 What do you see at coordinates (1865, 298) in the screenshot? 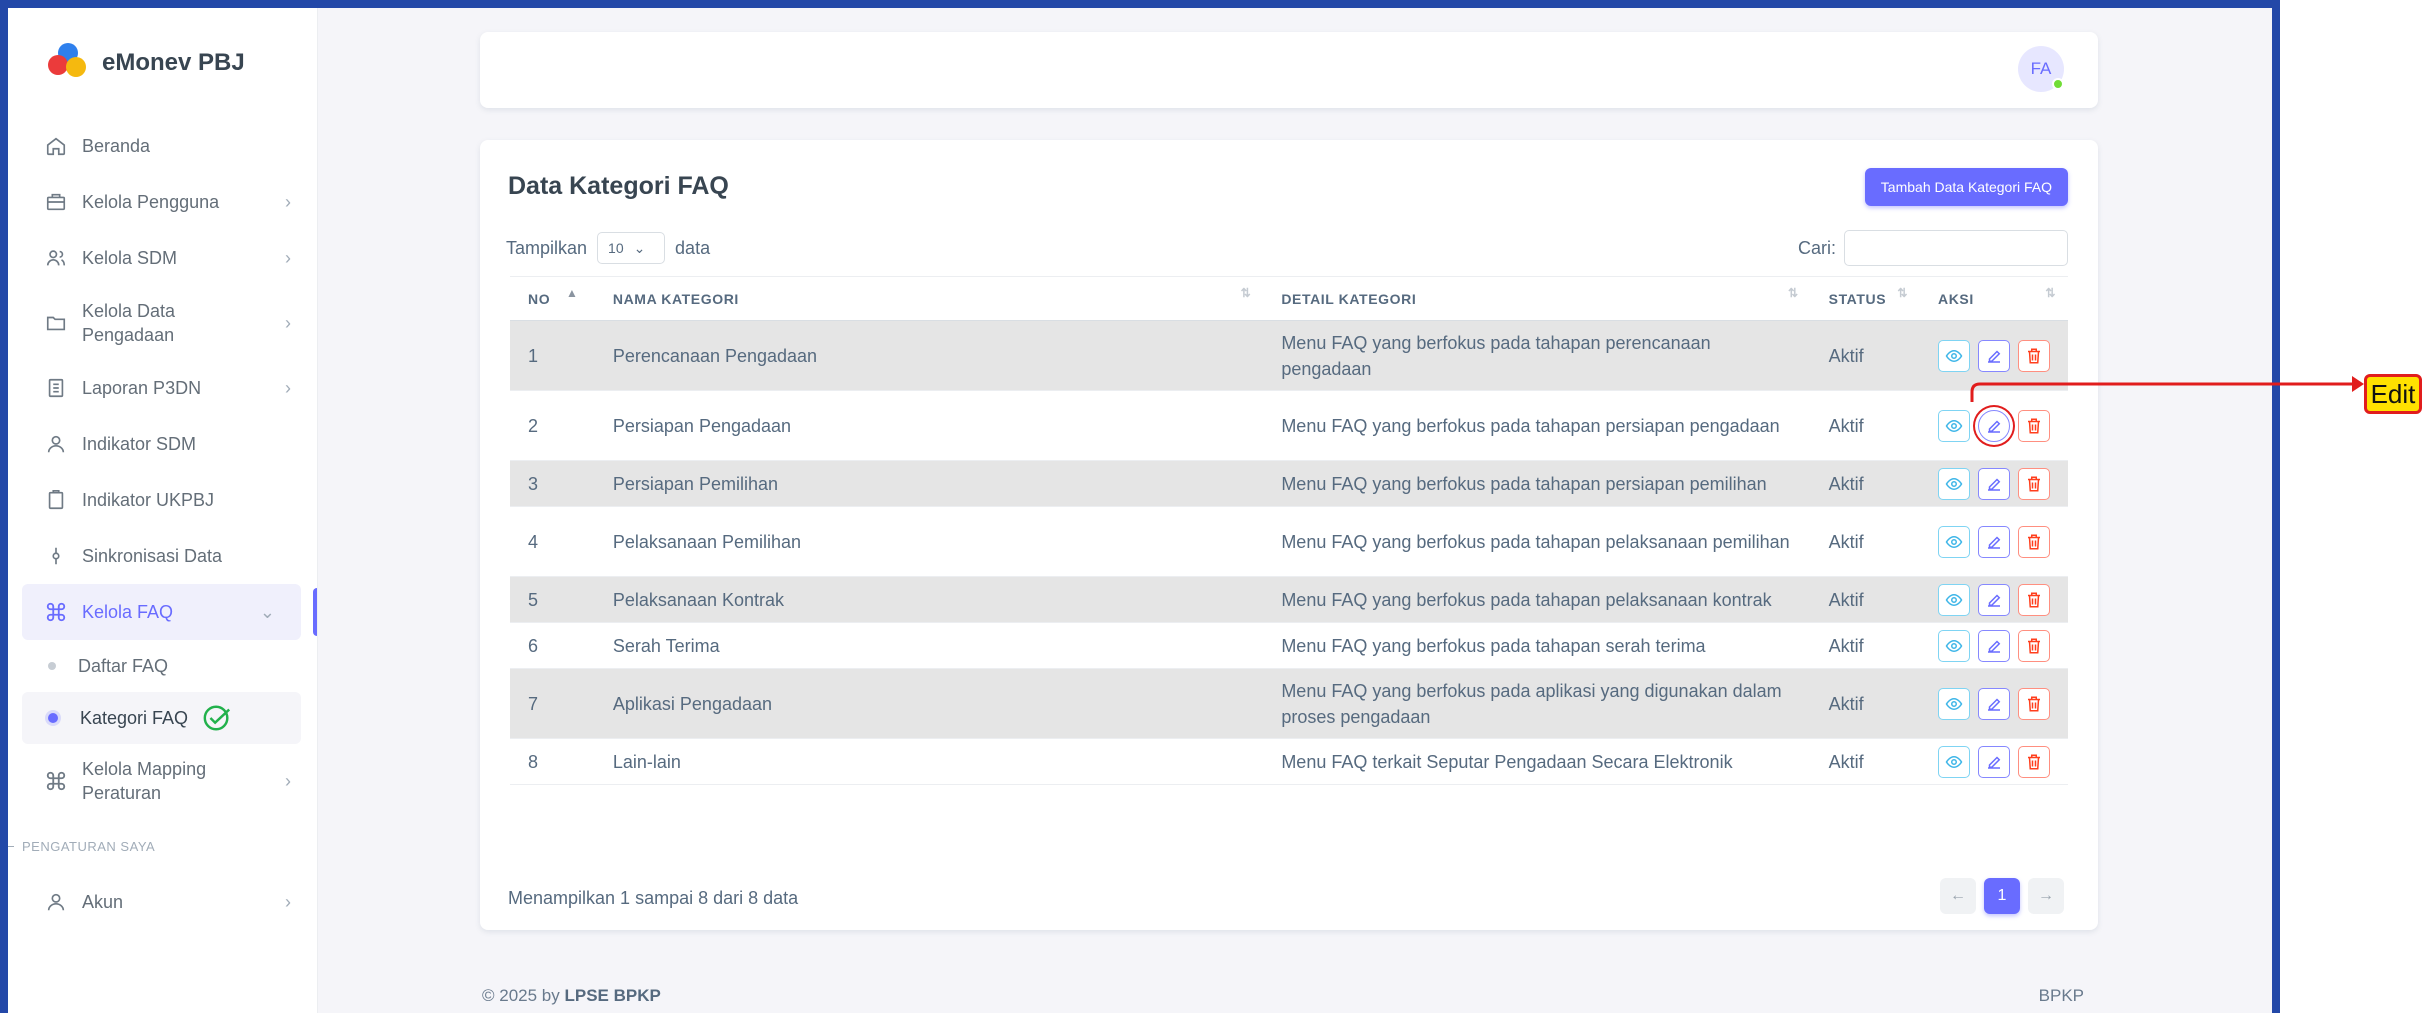
I see `column-header-status: STATUS ⇅` at bounding box center [1865, 298].